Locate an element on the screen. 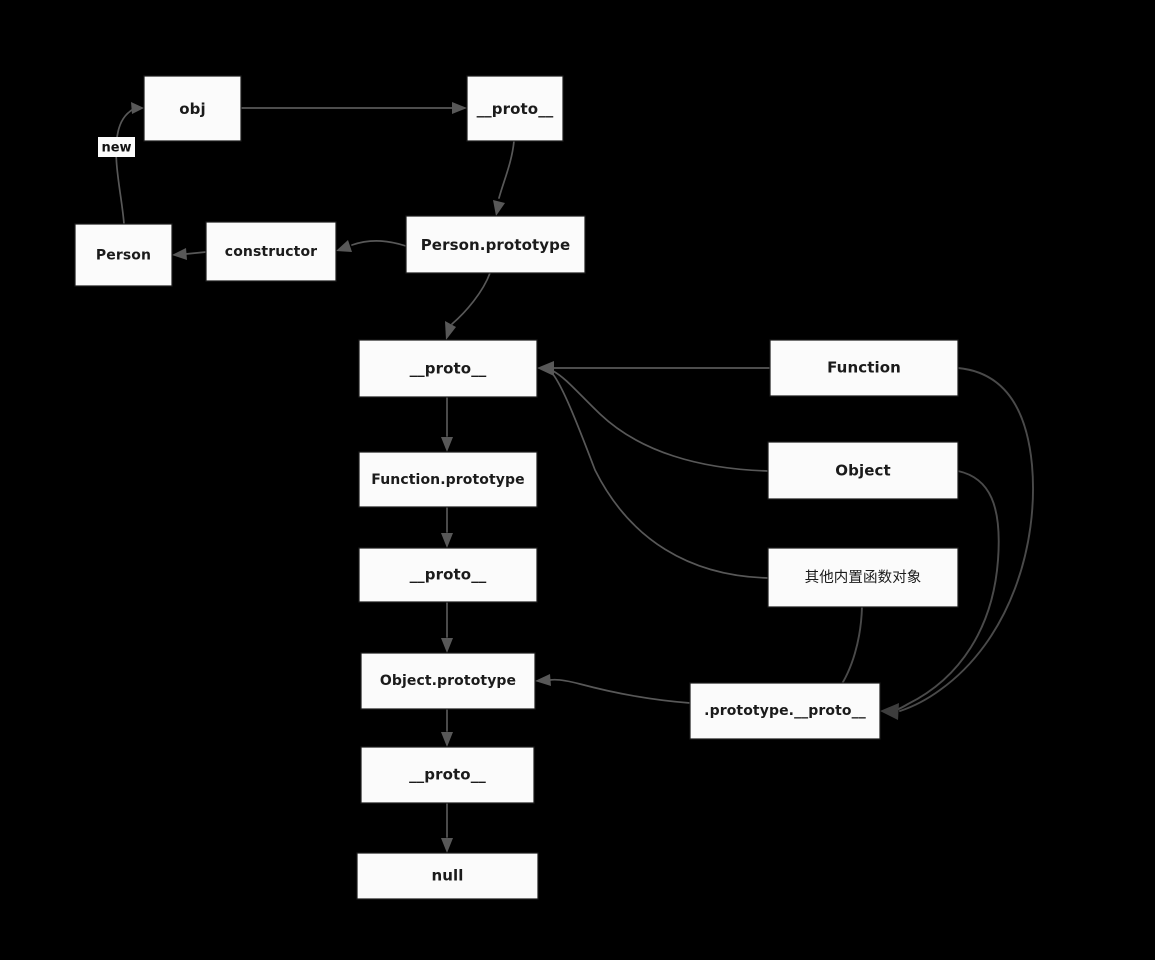 The width and height of the screenshot is (1155, 960). node-label: Object is located at coordinates (862, 471).